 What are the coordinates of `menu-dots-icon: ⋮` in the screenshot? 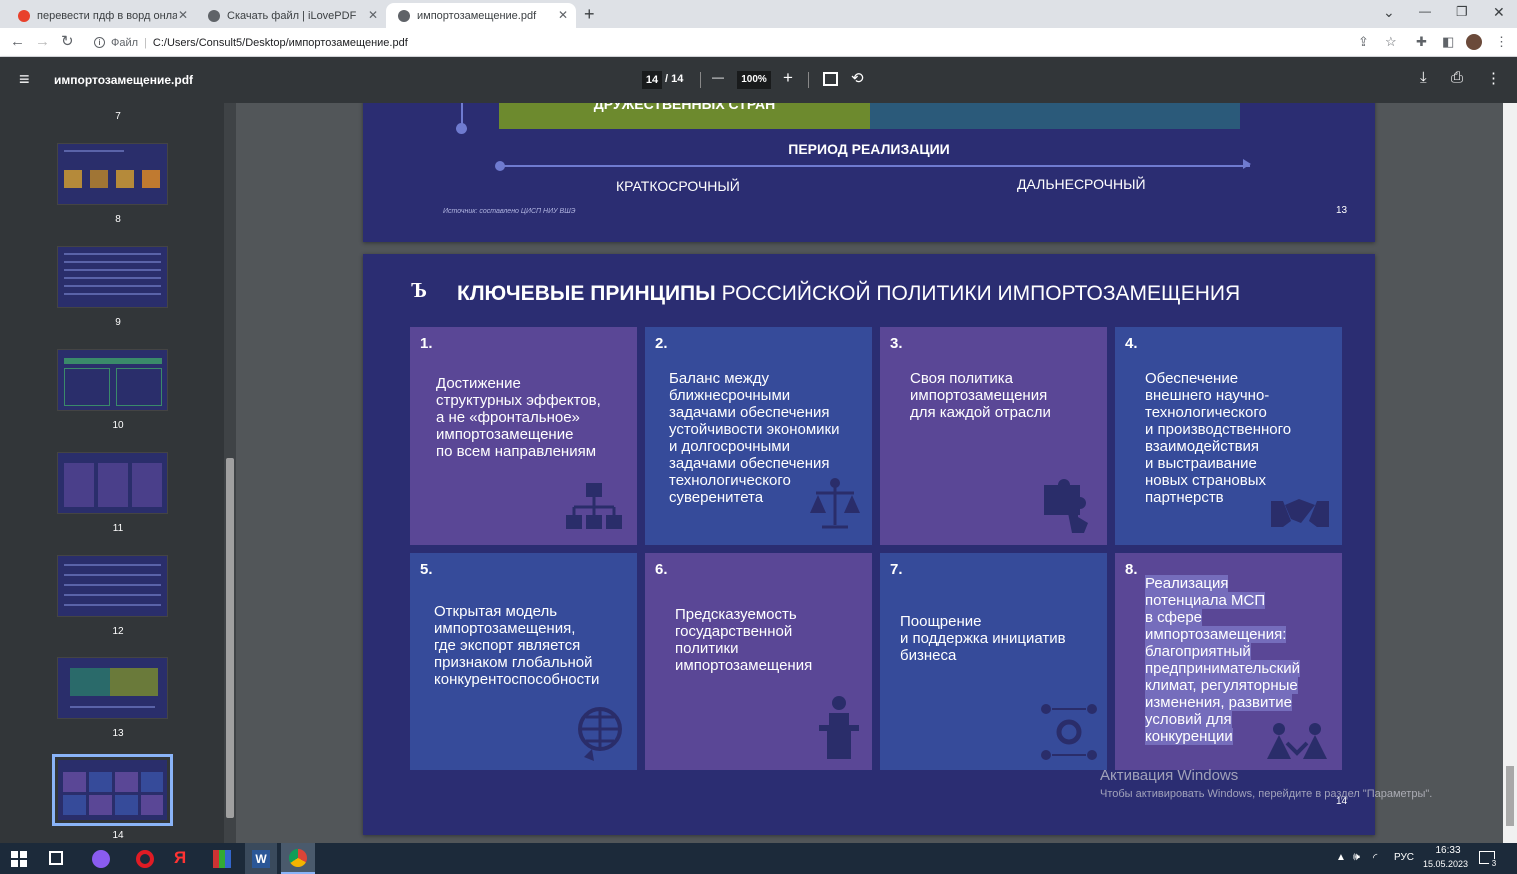 It's located at (1501, 42).